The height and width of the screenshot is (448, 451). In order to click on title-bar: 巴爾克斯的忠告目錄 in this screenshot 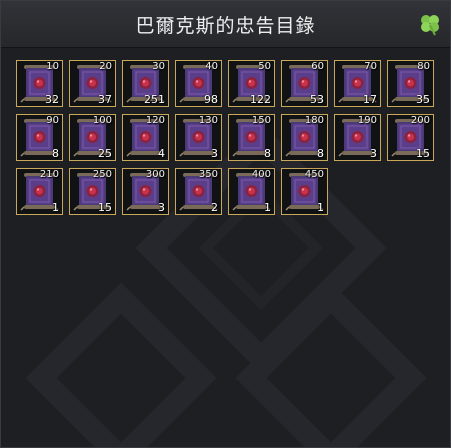, I will do `click(225, 24)`.